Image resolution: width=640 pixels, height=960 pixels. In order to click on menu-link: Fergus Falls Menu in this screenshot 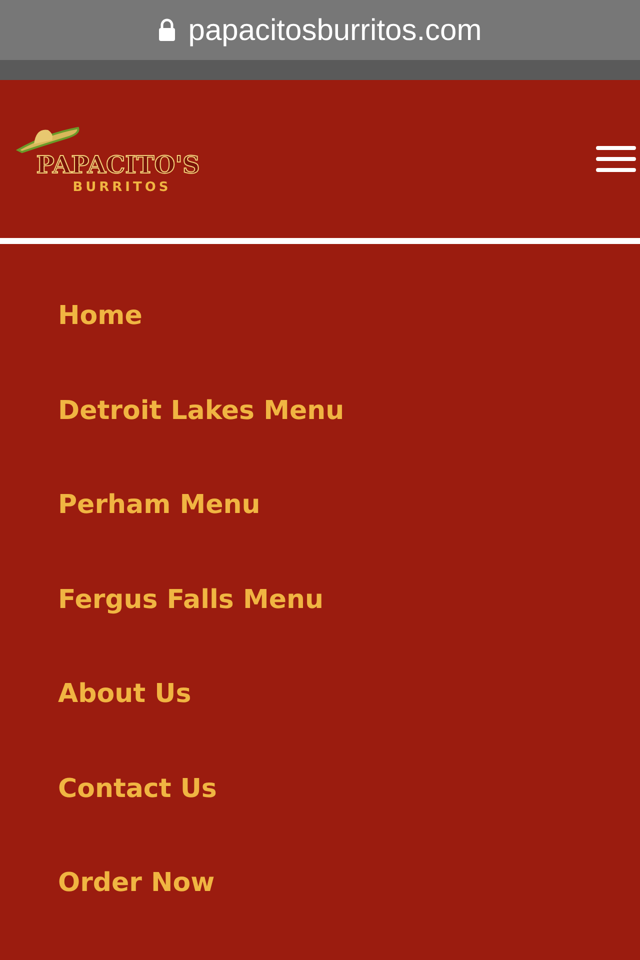, I will do `click(349, 629)`.